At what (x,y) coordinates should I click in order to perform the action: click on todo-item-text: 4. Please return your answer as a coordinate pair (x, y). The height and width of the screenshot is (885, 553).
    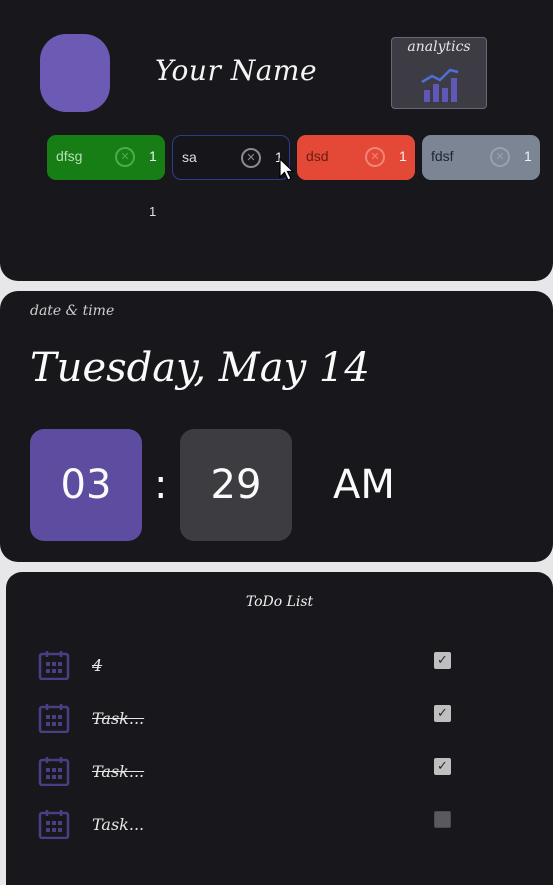
    Looking at the image, I should click on (97, 665).